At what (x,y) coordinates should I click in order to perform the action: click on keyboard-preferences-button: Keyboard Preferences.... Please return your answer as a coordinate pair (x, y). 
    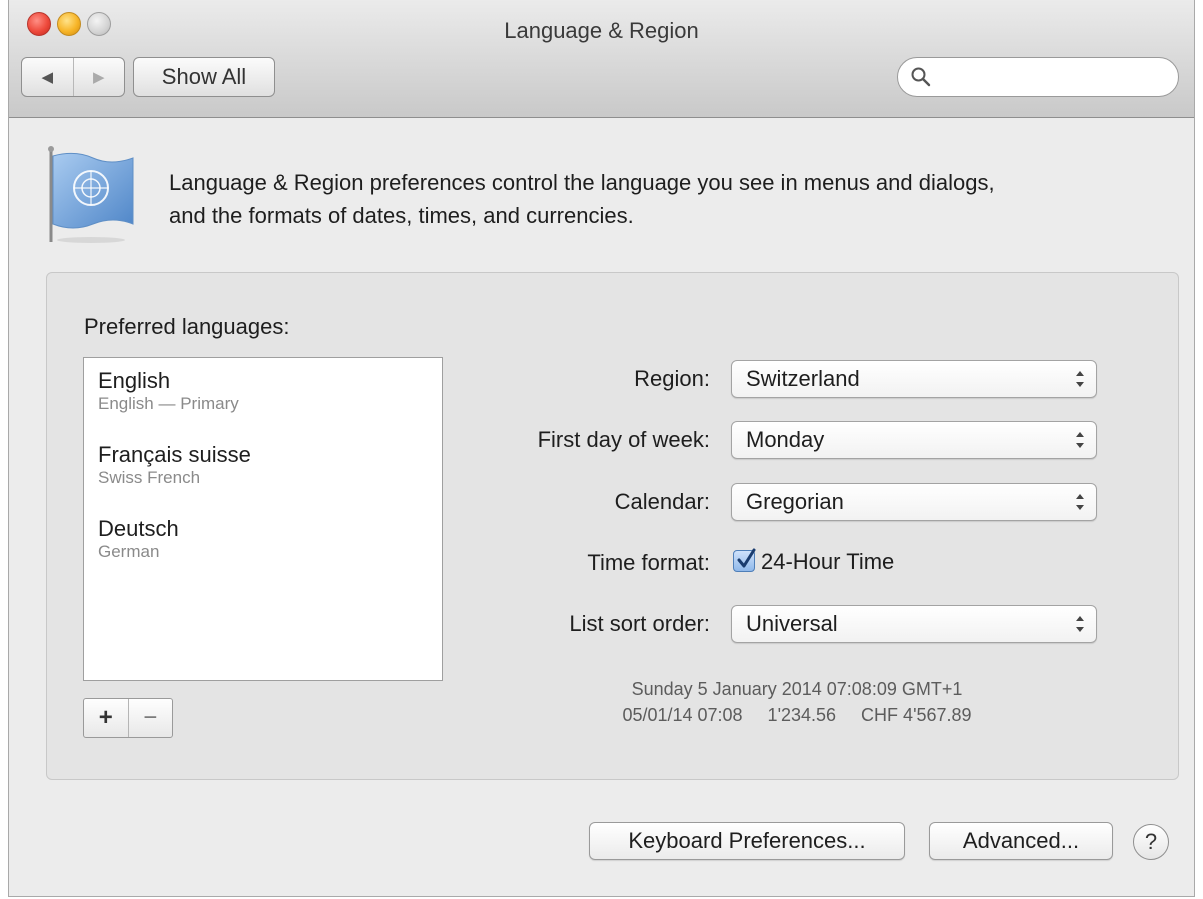
    Looking at the image, I should click on (747, 841).